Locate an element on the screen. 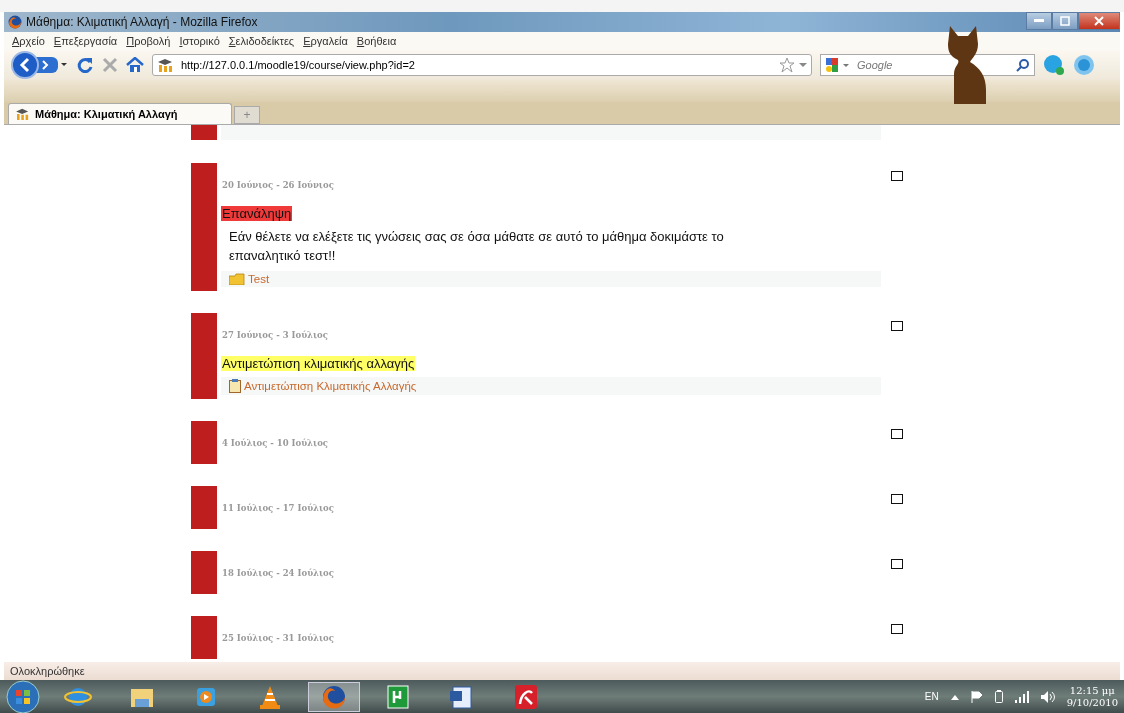  section-dates: 27 Ιούνιος - 3 Ιούλιος is located at coordinates (275, 335).